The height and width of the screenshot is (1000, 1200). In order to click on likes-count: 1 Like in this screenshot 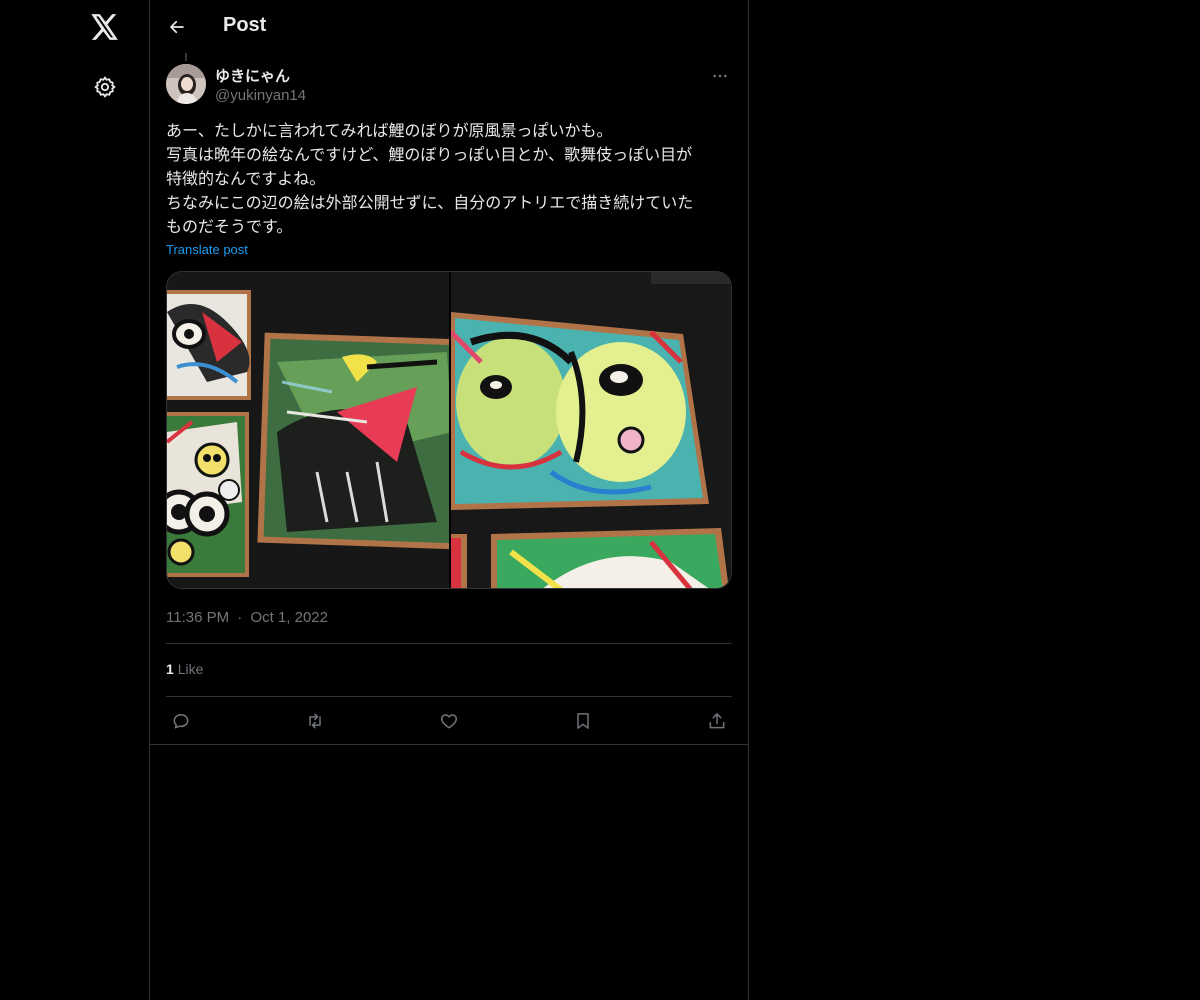, I will do `click(184, 669)`.